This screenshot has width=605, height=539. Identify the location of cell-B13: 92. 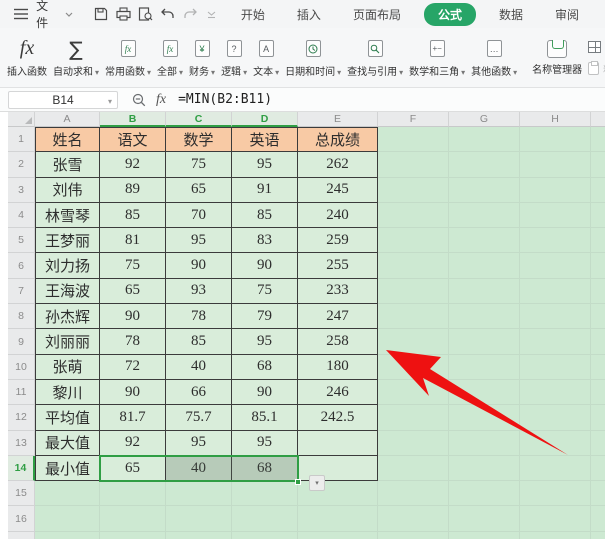
(133, 443).